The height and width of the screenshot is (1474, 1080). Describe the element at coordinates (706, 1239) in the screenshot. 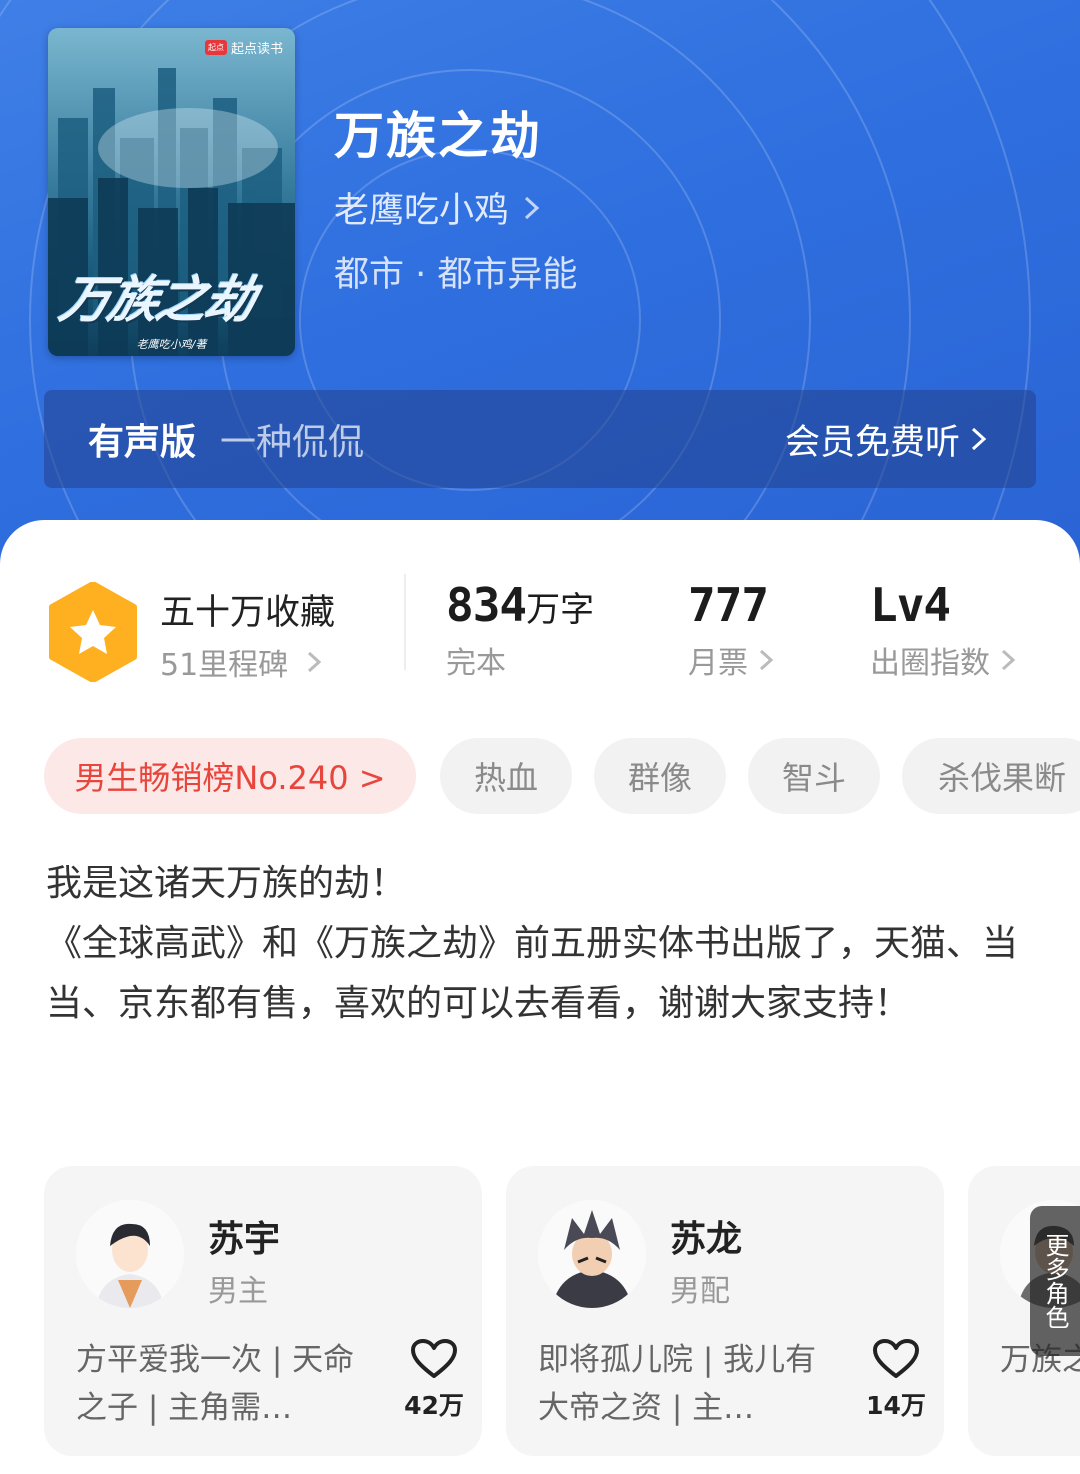

I see `character-name: 苏龙` at that location.